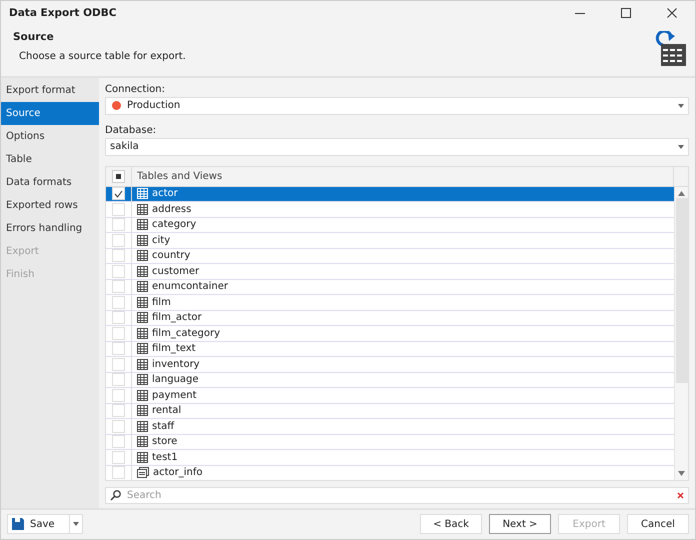 The height and width of the screenshot is (540, 696). What do you see at coordinates (170, 256) in the screenshot?
I see `table-name: country` at bounding box center [170, 256].